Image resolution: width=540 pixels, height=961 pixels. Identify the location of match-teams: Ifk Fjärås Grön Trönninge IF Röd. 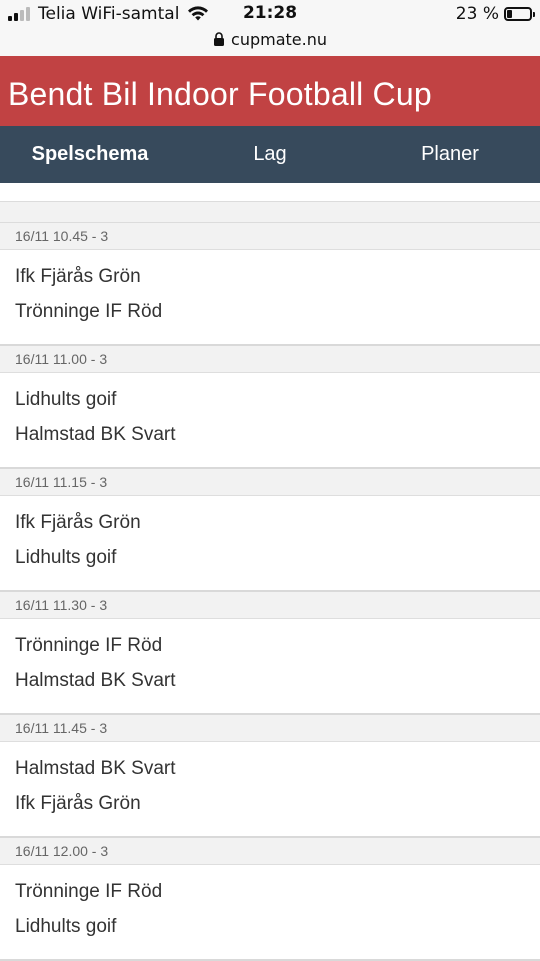
(270, 298).